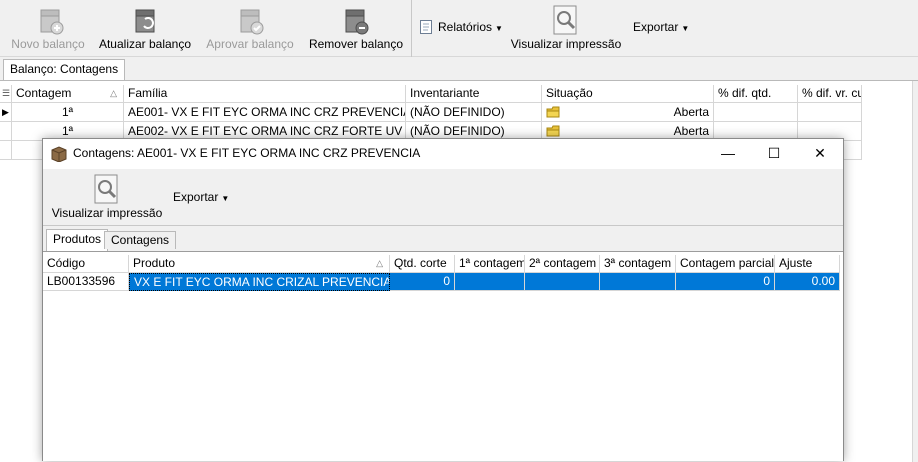  Describe the element at coordinates (411, 28) in the screenshot. I see `toolbar-separator` at that location.